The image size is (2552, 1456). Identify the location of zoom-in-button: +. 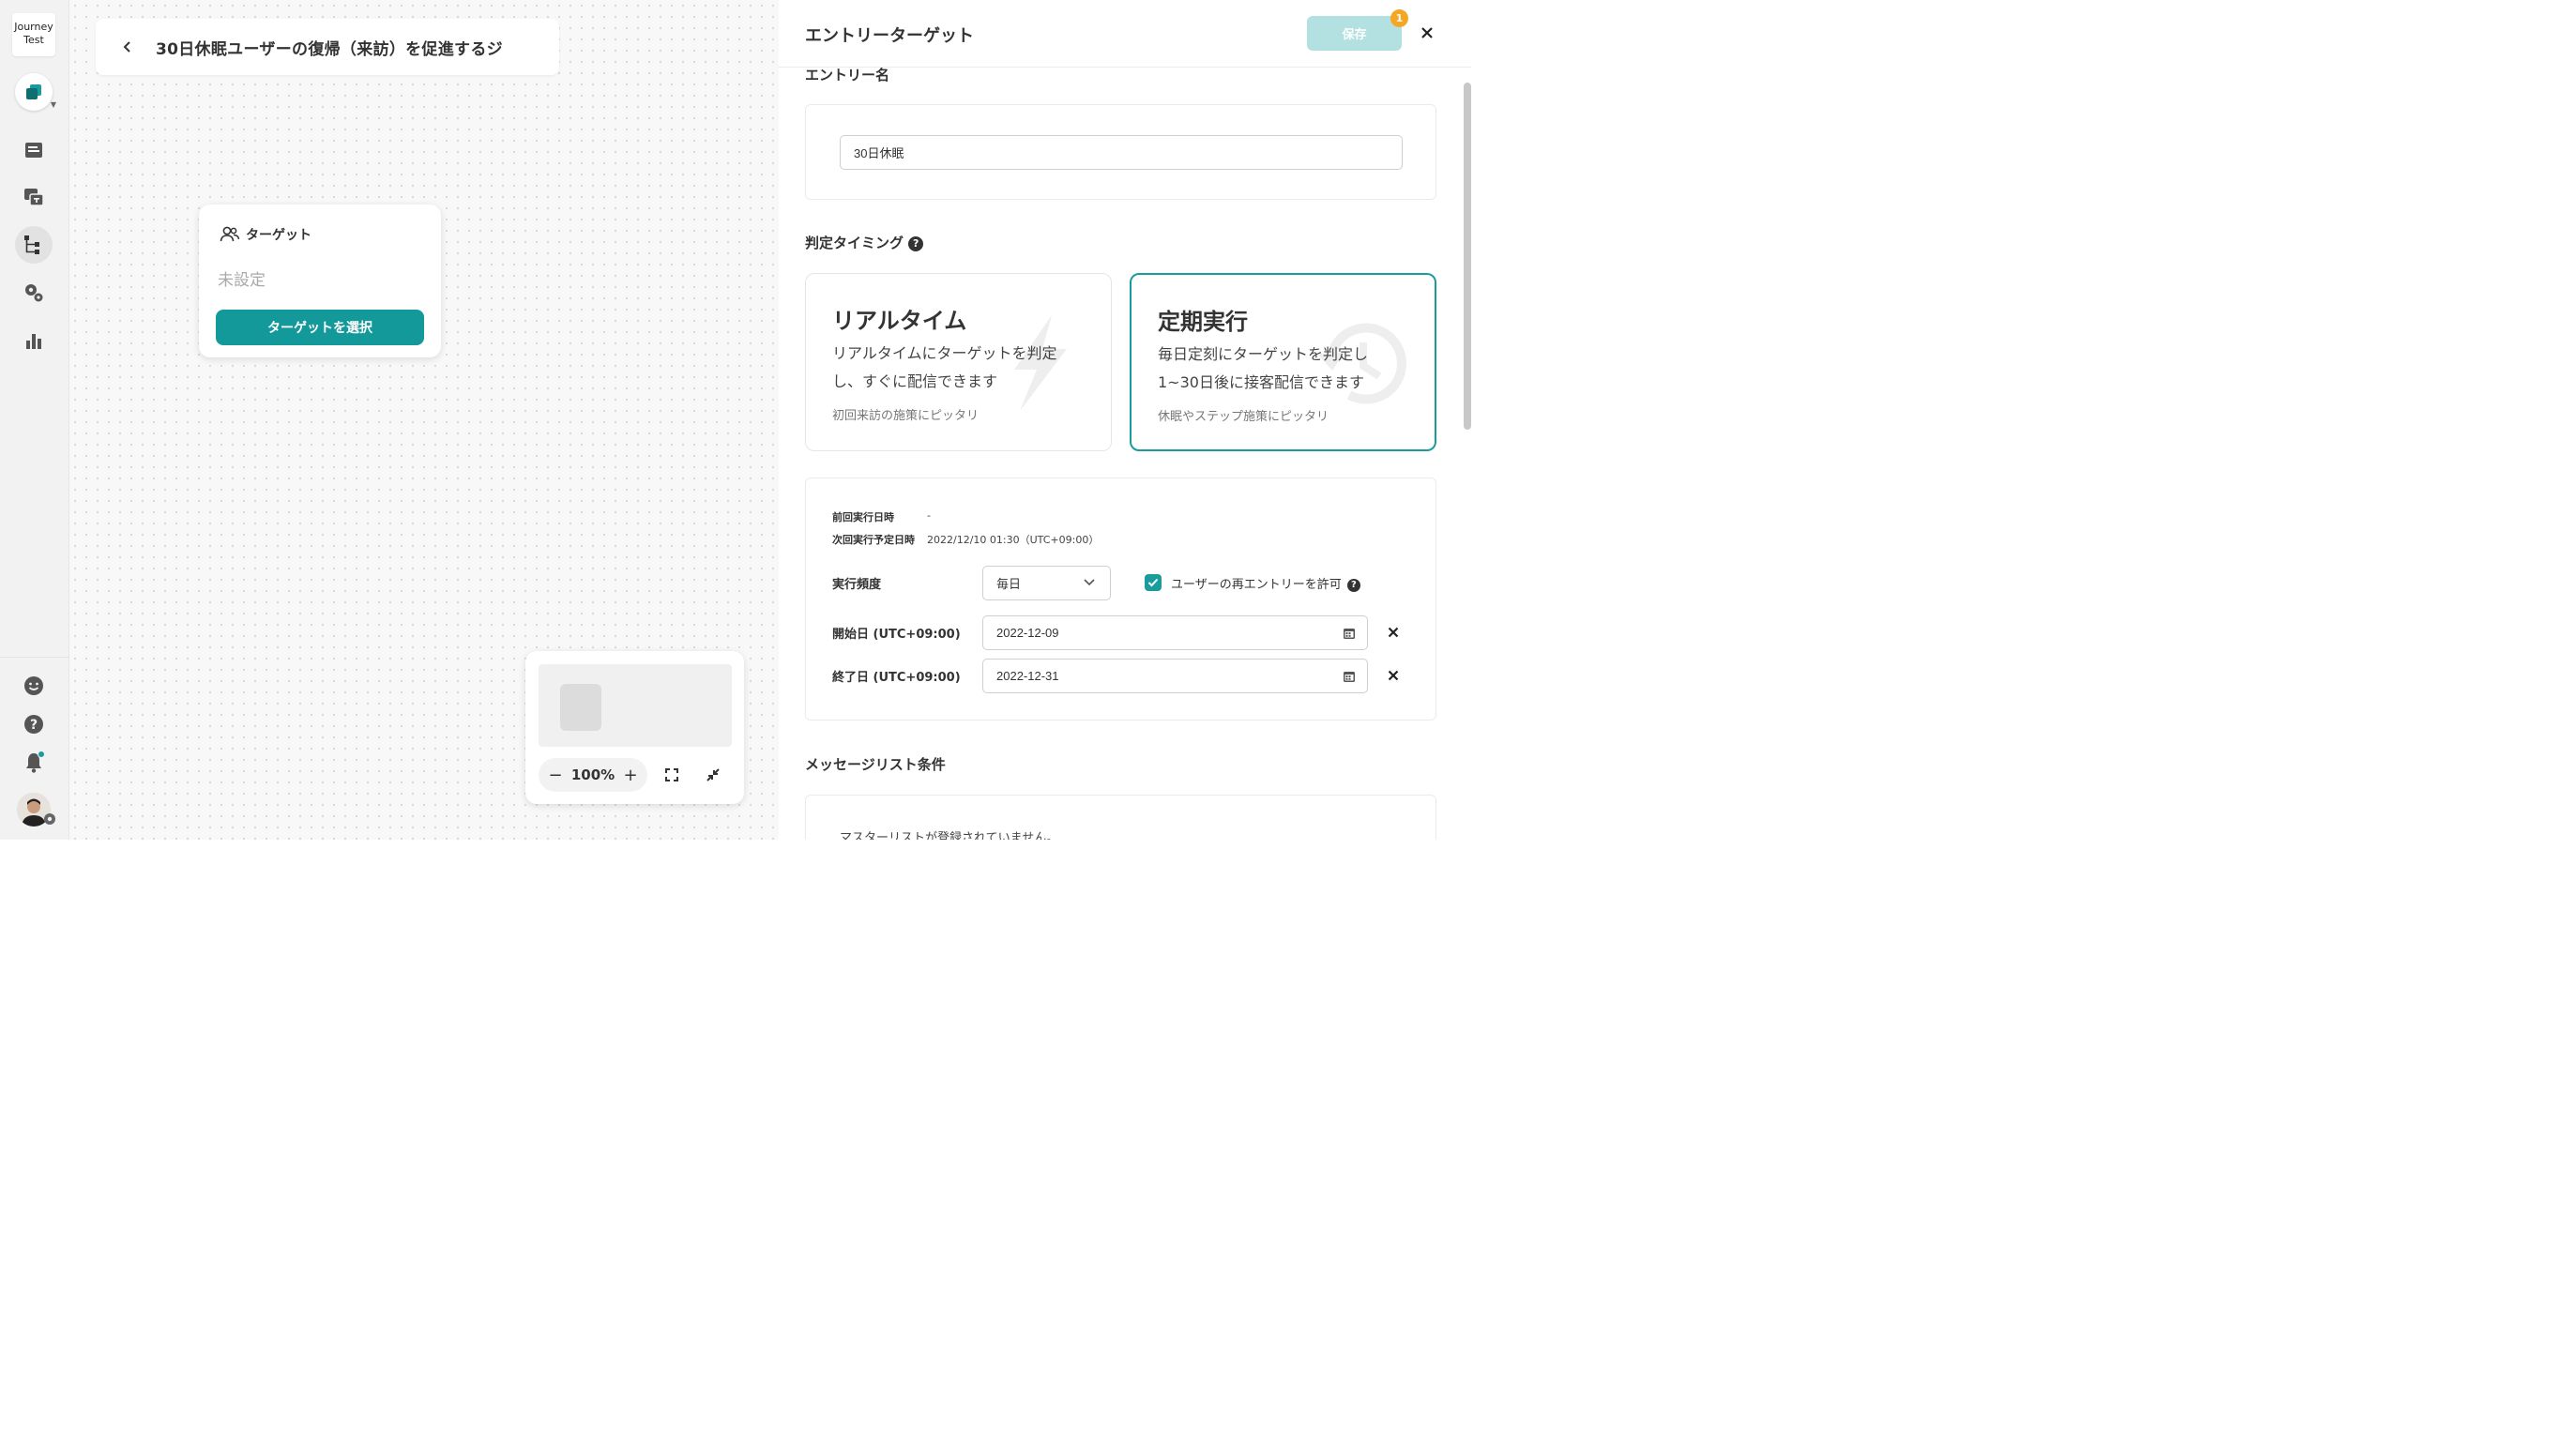
(630, 775).